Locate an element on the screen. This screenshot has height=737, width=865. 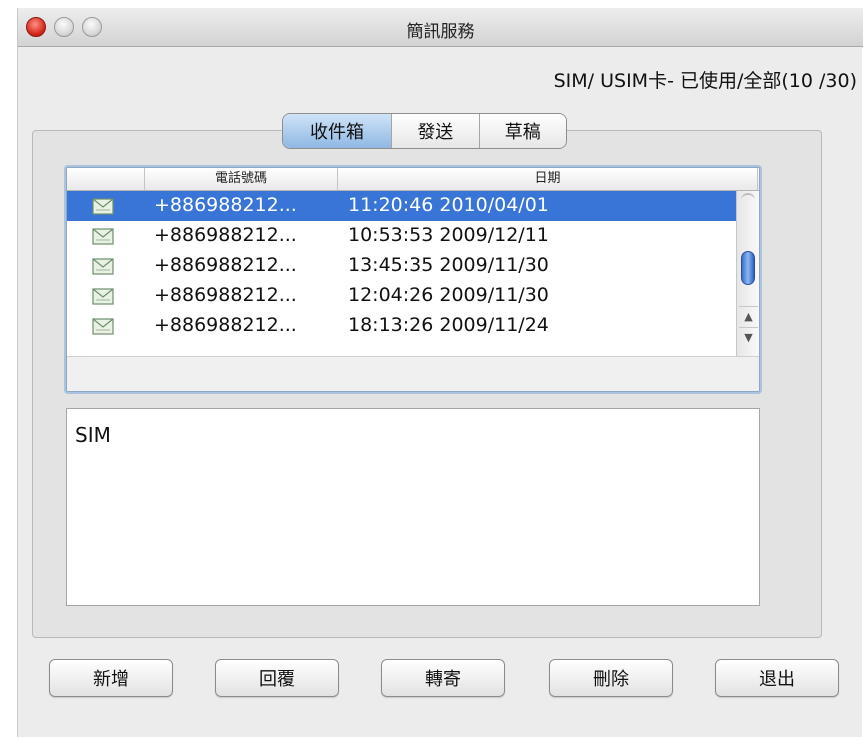
forward-button: 轉寄 is located at coordinates (443, 678).